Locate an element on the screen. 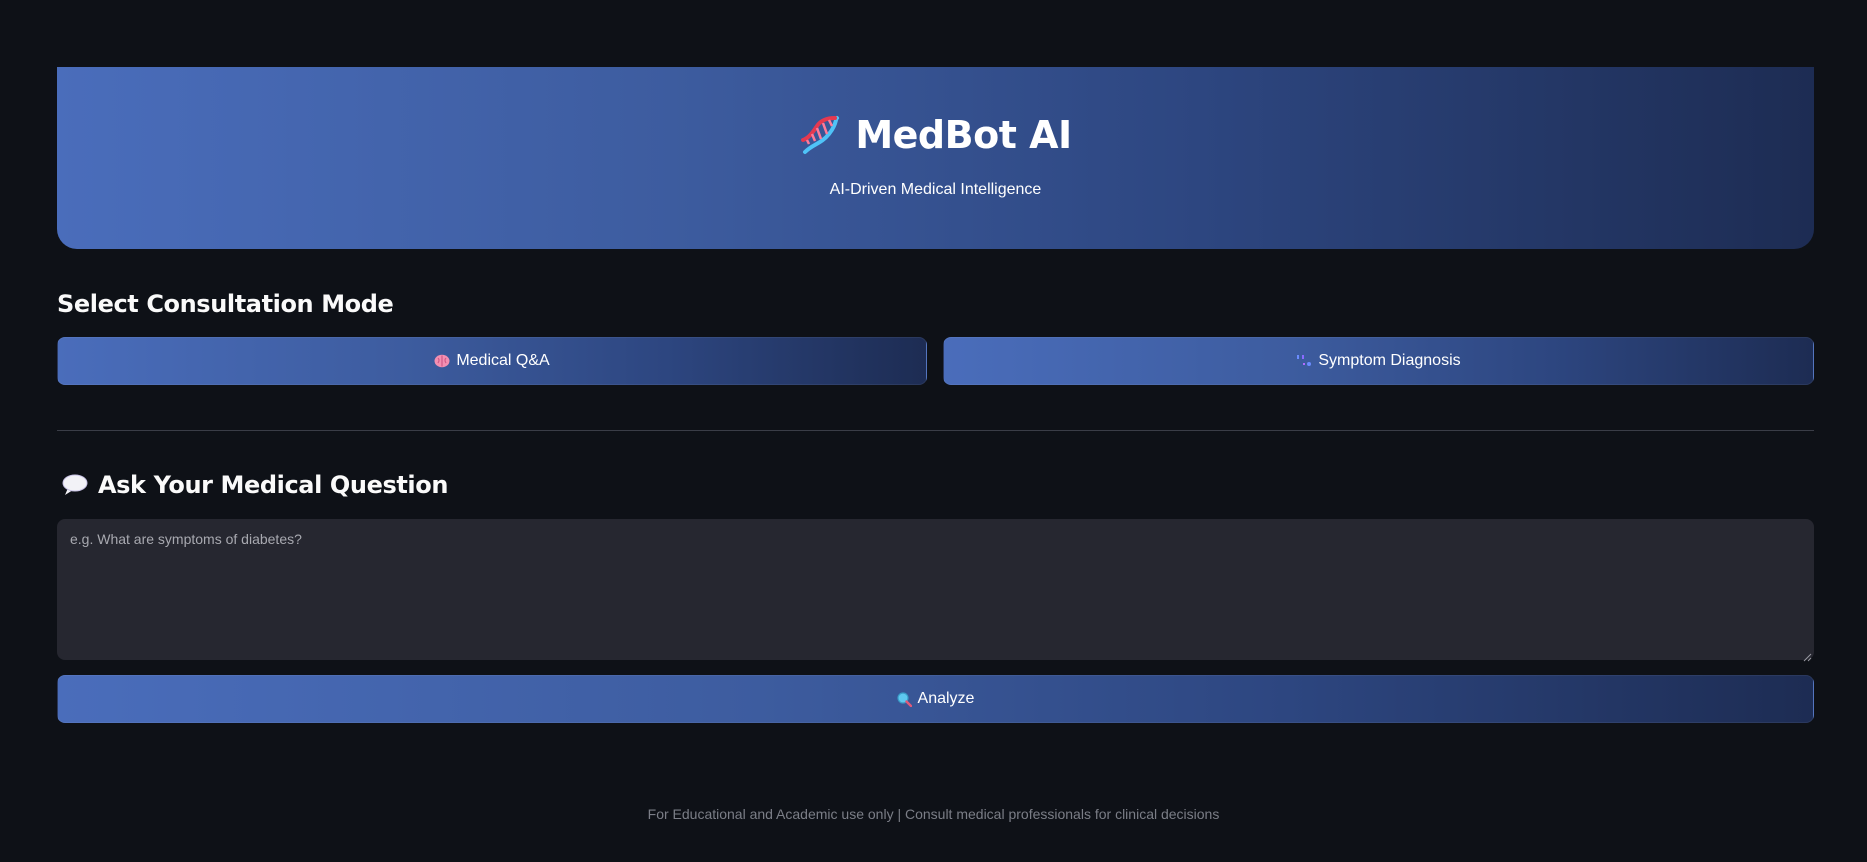  analyze-button: Analyze is located at coordinates (935, 699).